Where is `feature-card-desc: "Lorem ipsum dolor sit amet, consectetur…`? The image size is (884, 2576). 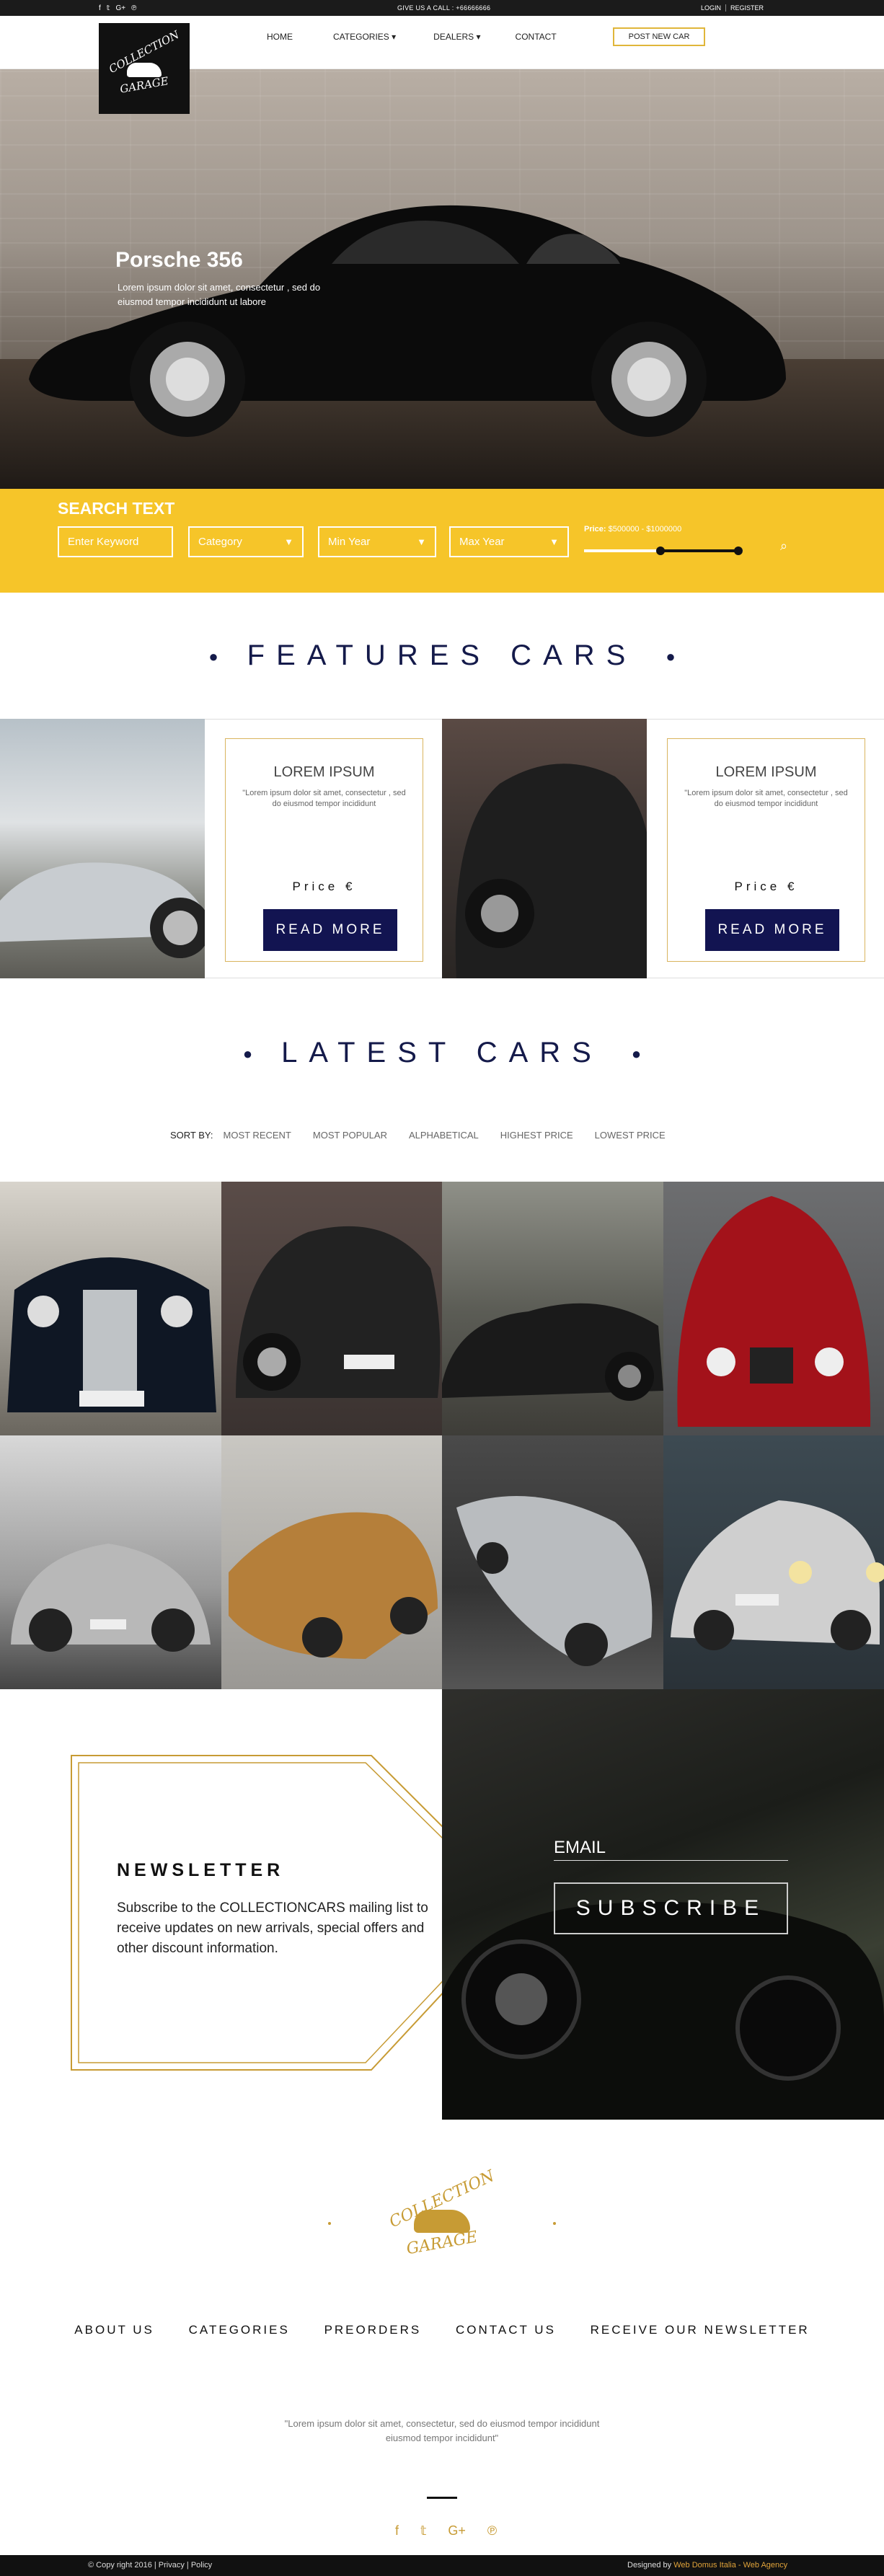
feature-card-desc: "Lorem ipsum dolor sit amet, consectetur… is located at coordinates (766, 798).